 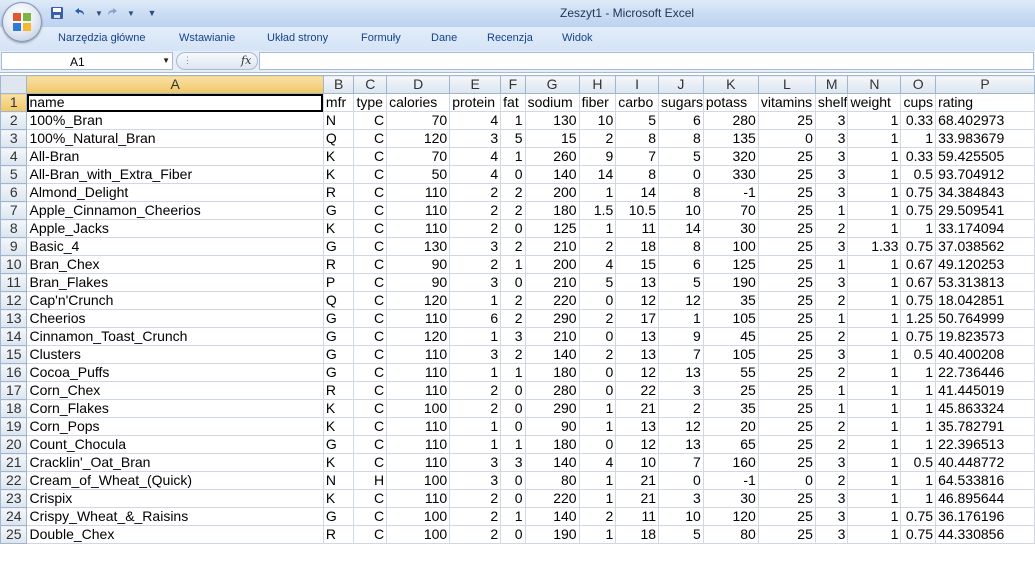 I want to click on cell: Corn_Flakes, so click(x=175, y=408).